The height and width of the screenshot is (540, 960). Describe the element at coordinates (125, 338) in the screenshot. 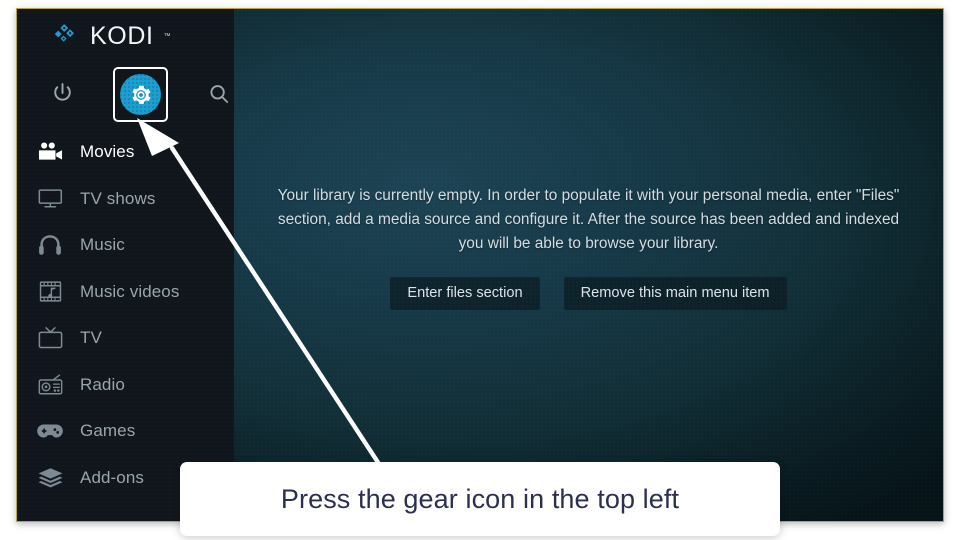

I see `sidebar-item-tv: TV` at that location.